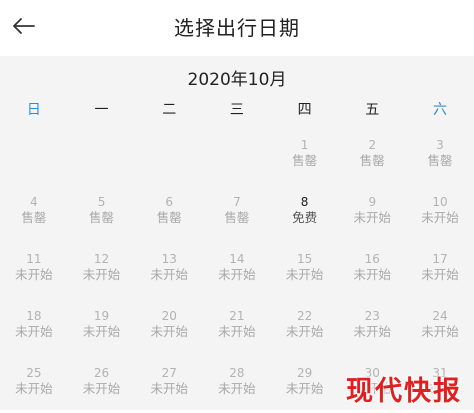 This screenshot has height=413, width=474. I want to click on page-title: 选择出行日期, so click(237, 28).